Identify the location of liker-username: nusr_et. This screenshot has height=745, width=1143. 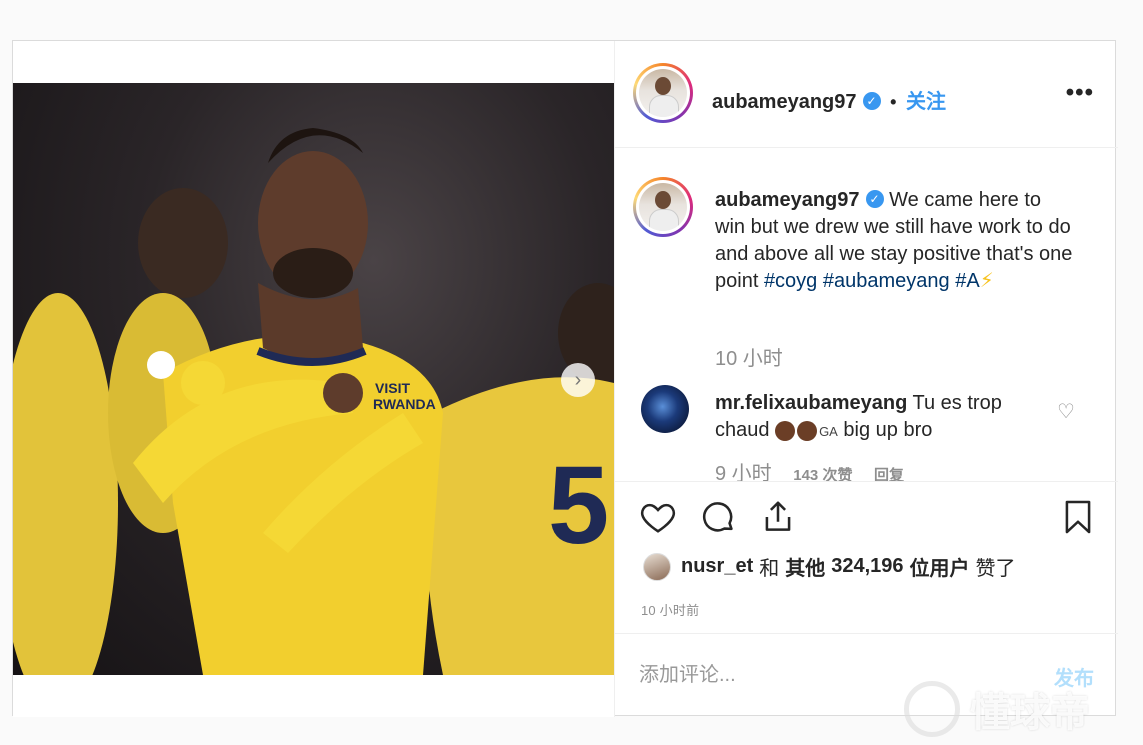
(717, 566).